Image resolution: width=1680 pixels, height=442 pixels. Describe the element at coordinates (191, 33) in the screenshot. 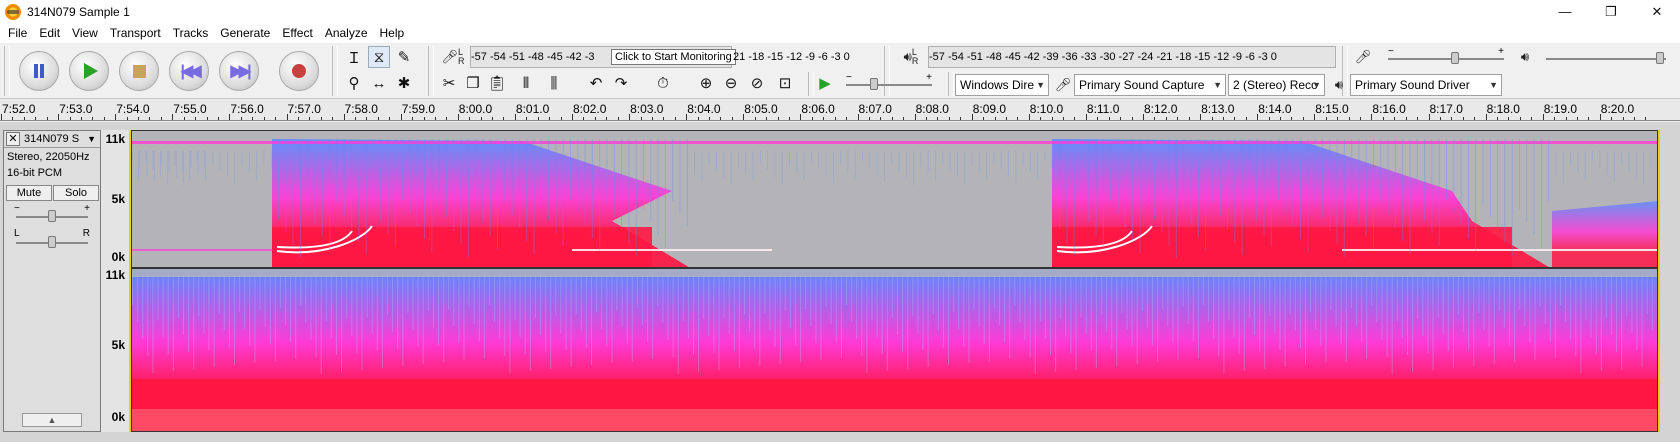

I see `menu-tracks: Tracks` at that location.